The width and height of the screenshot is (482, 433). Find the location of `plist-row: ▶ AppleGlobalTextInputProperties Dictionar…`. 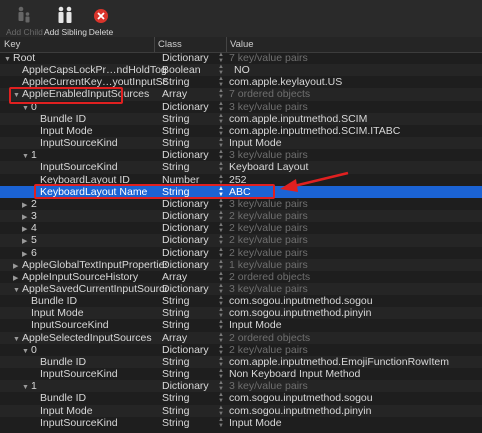

plist-row: ▶ AppleGlobalTextInputProperties Dictionar… is located at coordinates (241, 264).